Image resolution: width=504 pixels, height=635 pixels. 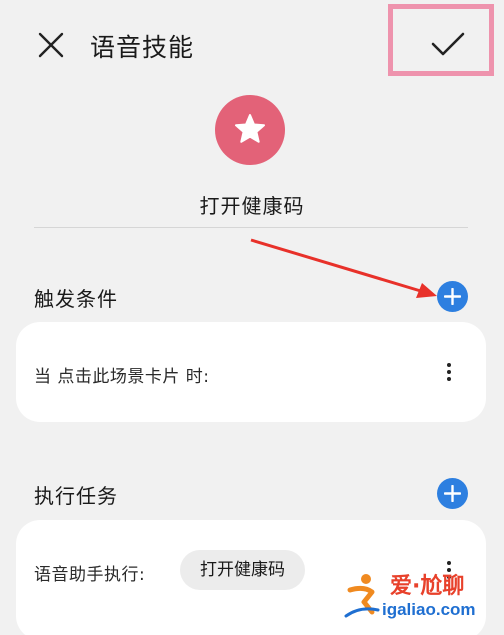 I want to click on confirm-button, so click(x=441, y=40).